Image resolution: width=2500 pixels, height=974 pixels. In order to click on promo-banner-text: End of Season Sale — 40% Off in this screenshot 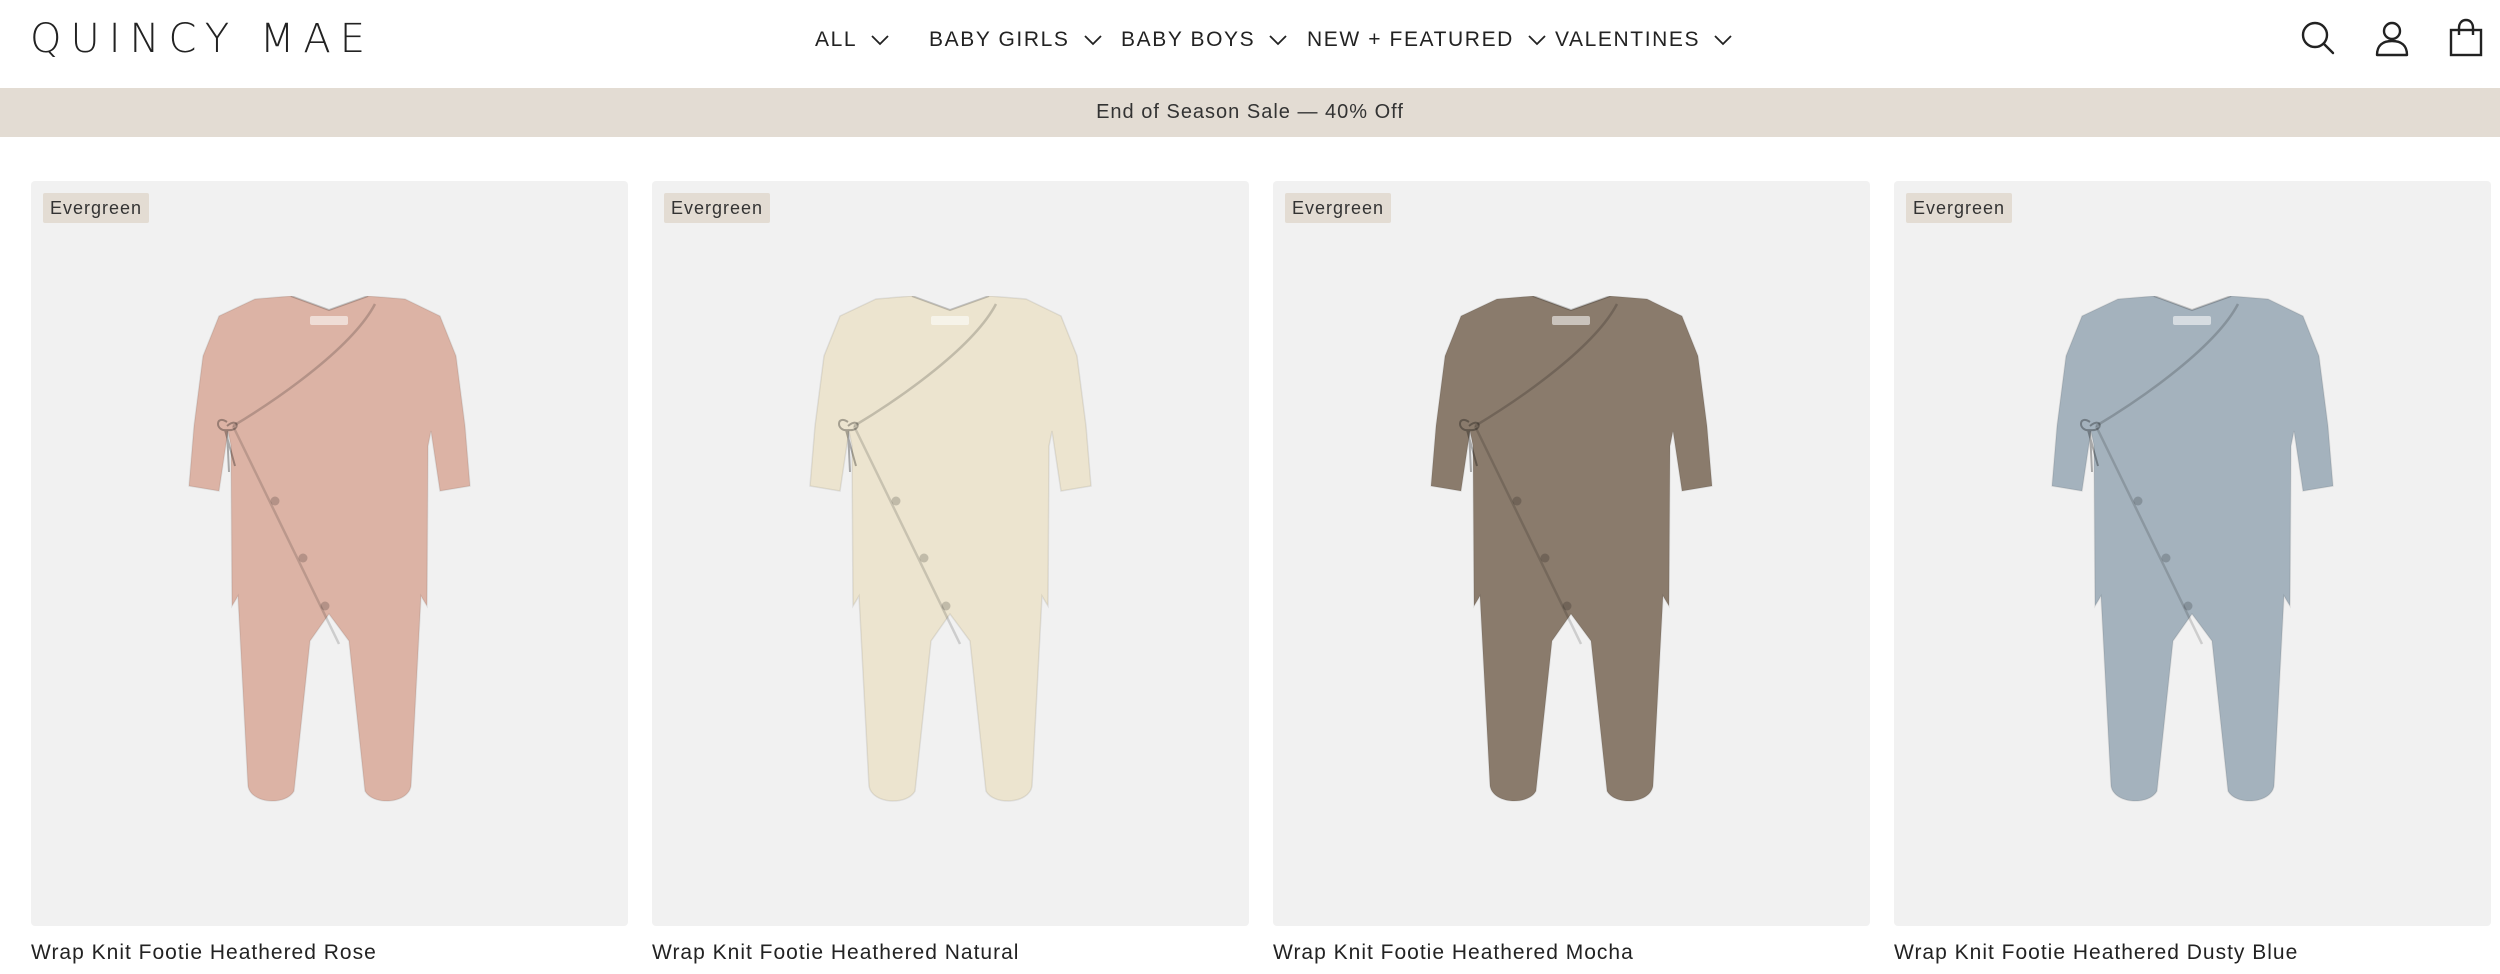, I will do `click(1250, 112)`.